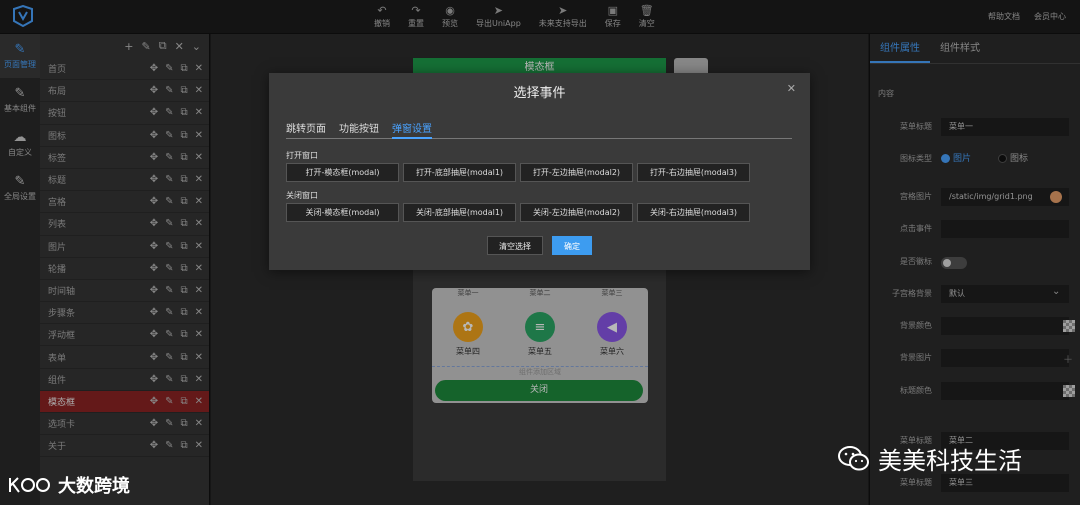 Image resolution: width=1080 pixels, height=505 pixels. I want to click on watermark-left-text: 大数跨境, so click(94, 486).